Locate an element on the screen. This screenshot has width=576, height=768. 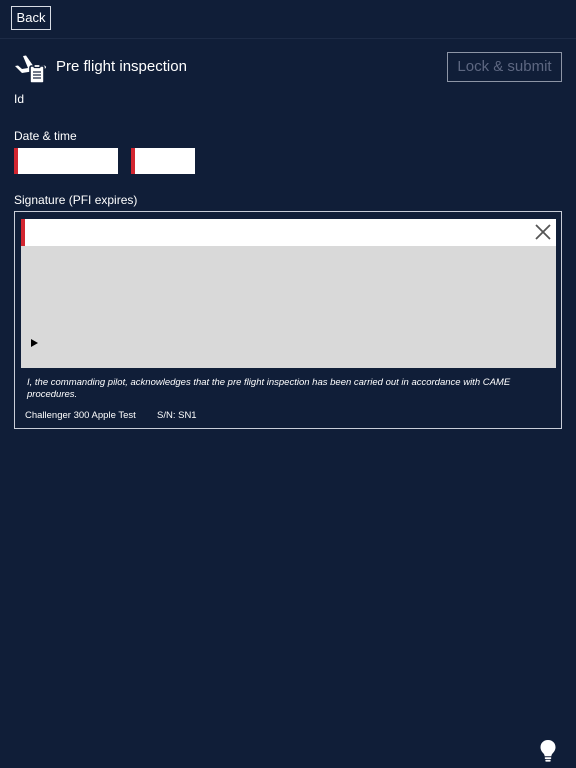
aircraft-name: Challenger 300 Apple Test is located at coordinates (80, 415).